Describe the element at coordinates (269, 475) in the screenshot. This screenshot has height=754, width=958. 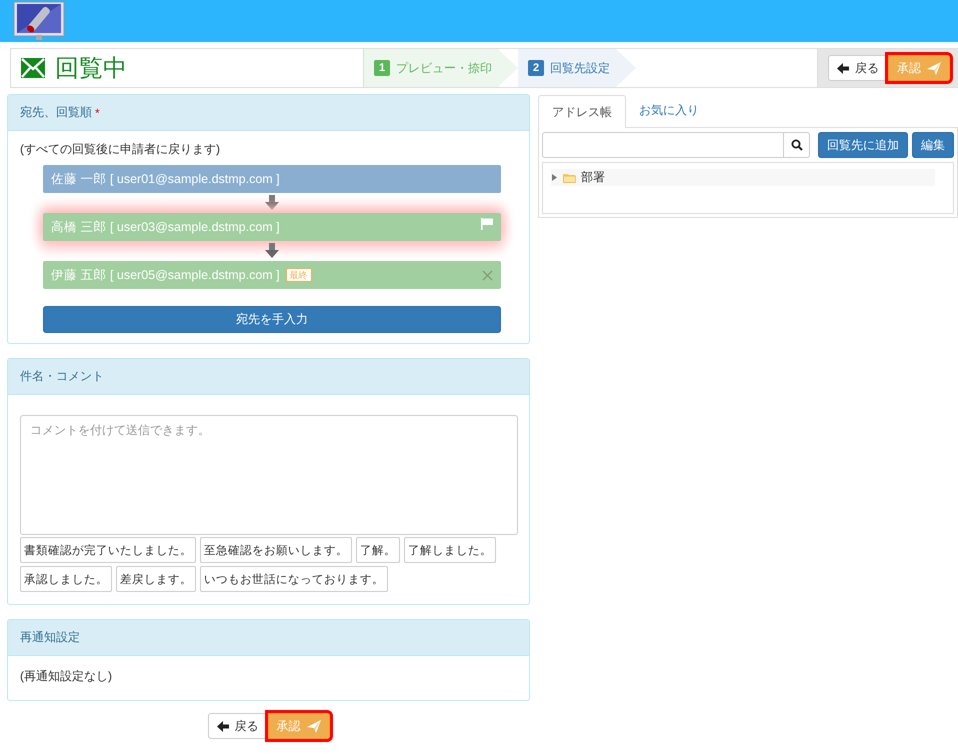
I see `comment-field: コメントを付けて送信できます。` at that location.